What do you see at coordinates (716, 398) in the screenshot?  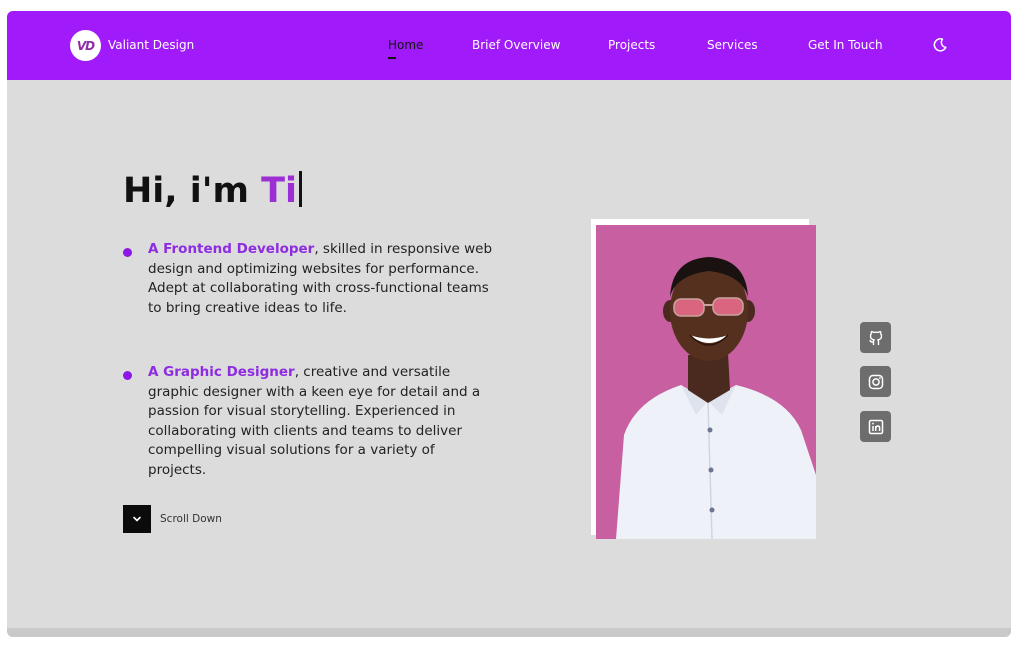 I see `portrait-illustration` at bounding box center [716, 398].